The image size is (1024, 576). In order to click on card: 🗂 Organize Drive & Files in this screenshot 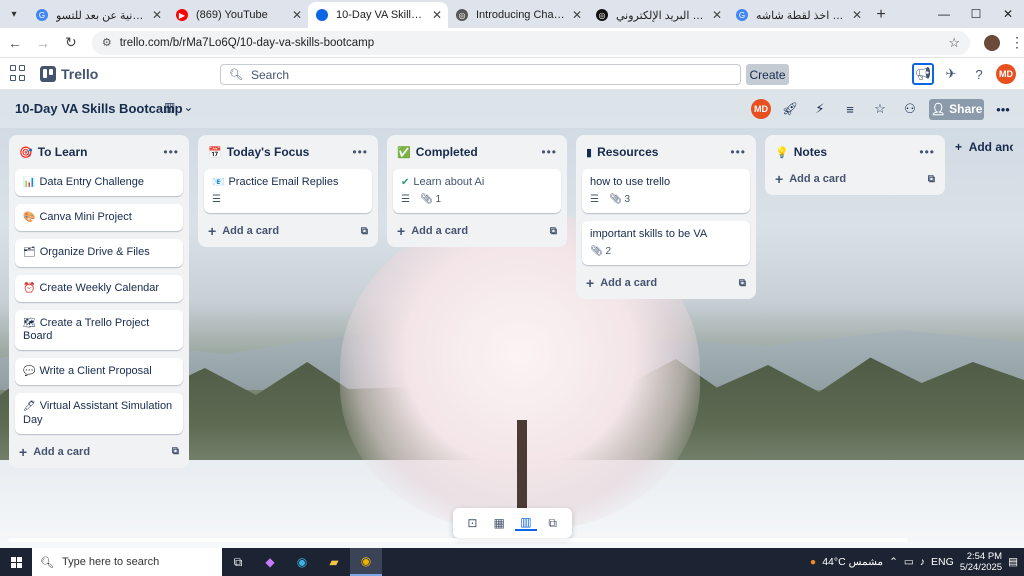, I will do `click(99, 253)`.